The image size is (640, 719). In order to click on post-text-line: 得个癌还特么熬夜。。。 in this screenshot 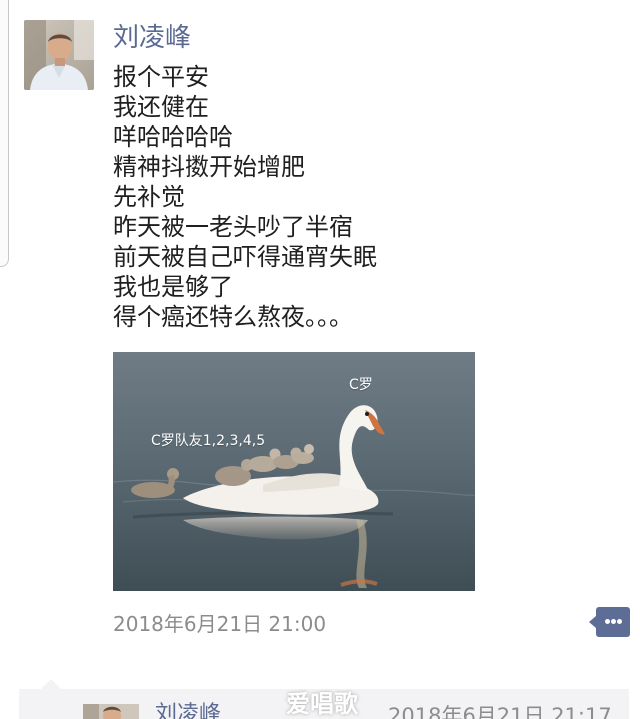, I will do `click(233, 317)`.